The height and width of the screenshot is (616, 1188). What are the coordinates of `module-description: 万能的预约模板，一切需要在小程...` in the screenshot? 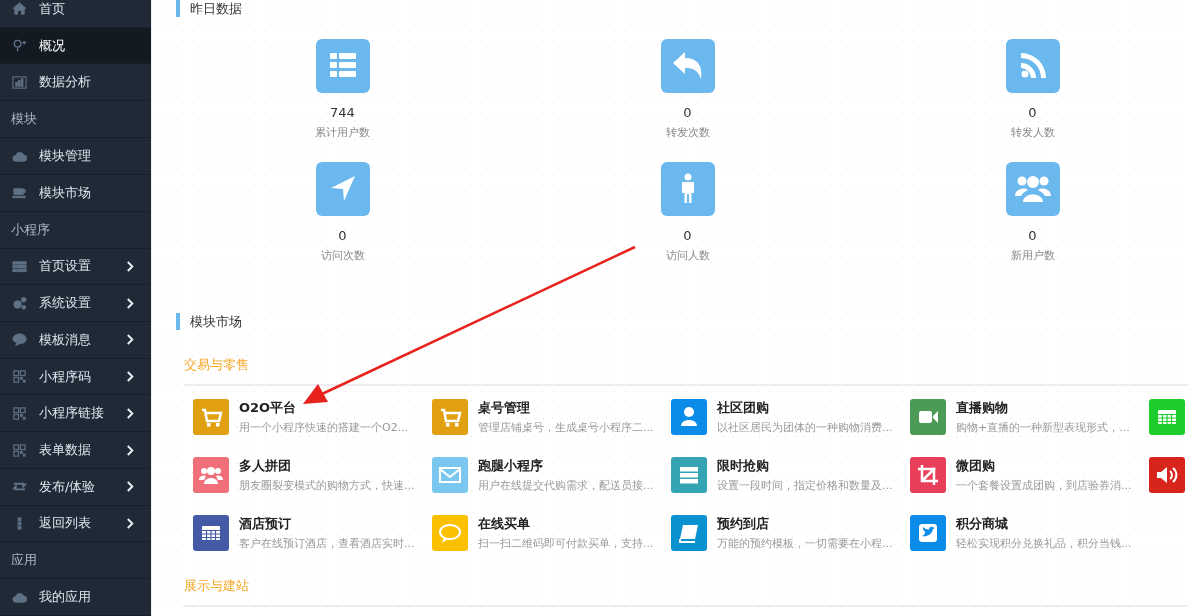 It's located at (805, 543).